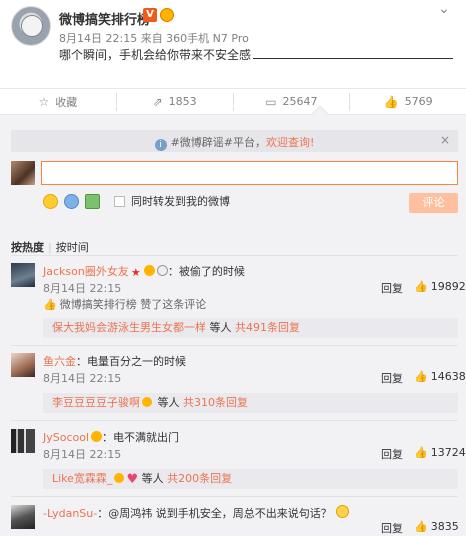 The image size is (466, 536). Describe the element at coordinates (31, 26) in the screenshot. I see `author-avatar` at that location.